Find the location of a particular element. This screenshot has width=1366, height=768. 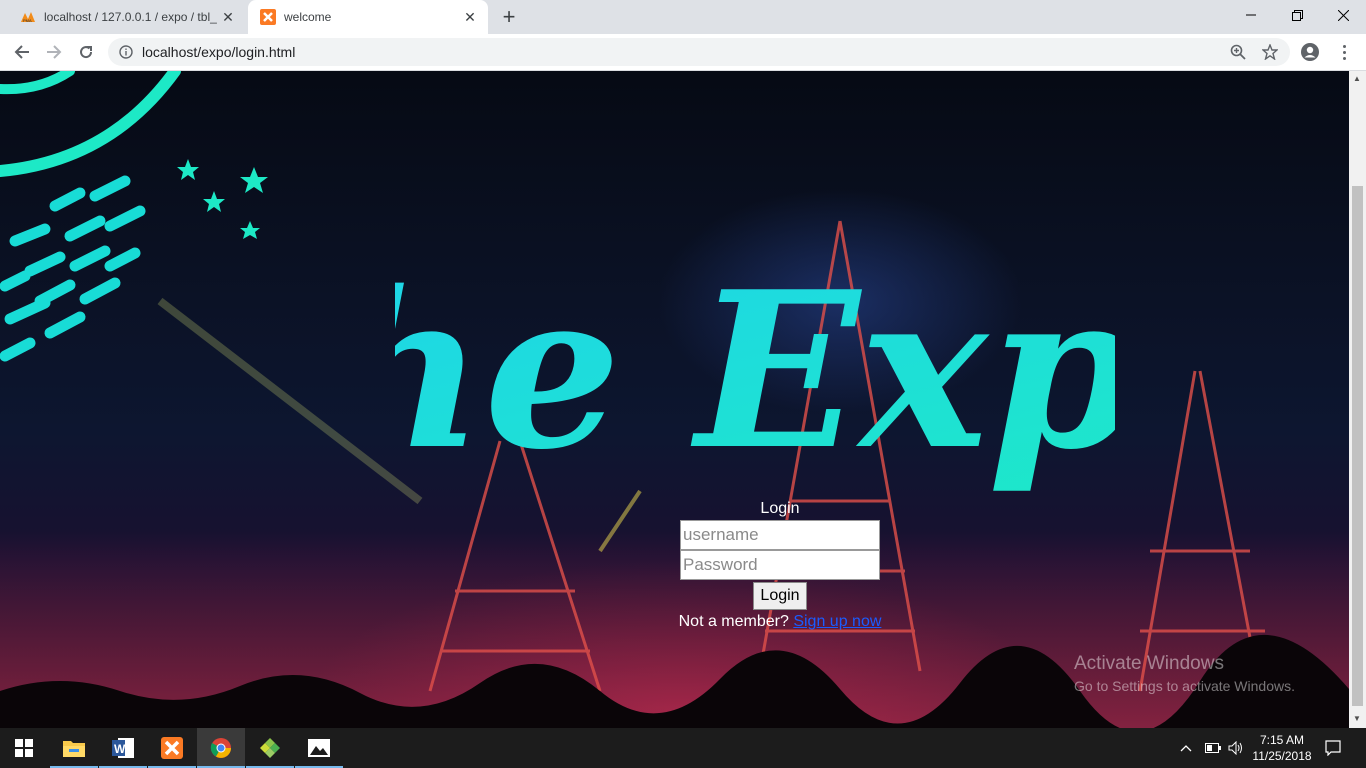

page-scrollbar: ▲ ▼ is located at coordinates (1357, 399).